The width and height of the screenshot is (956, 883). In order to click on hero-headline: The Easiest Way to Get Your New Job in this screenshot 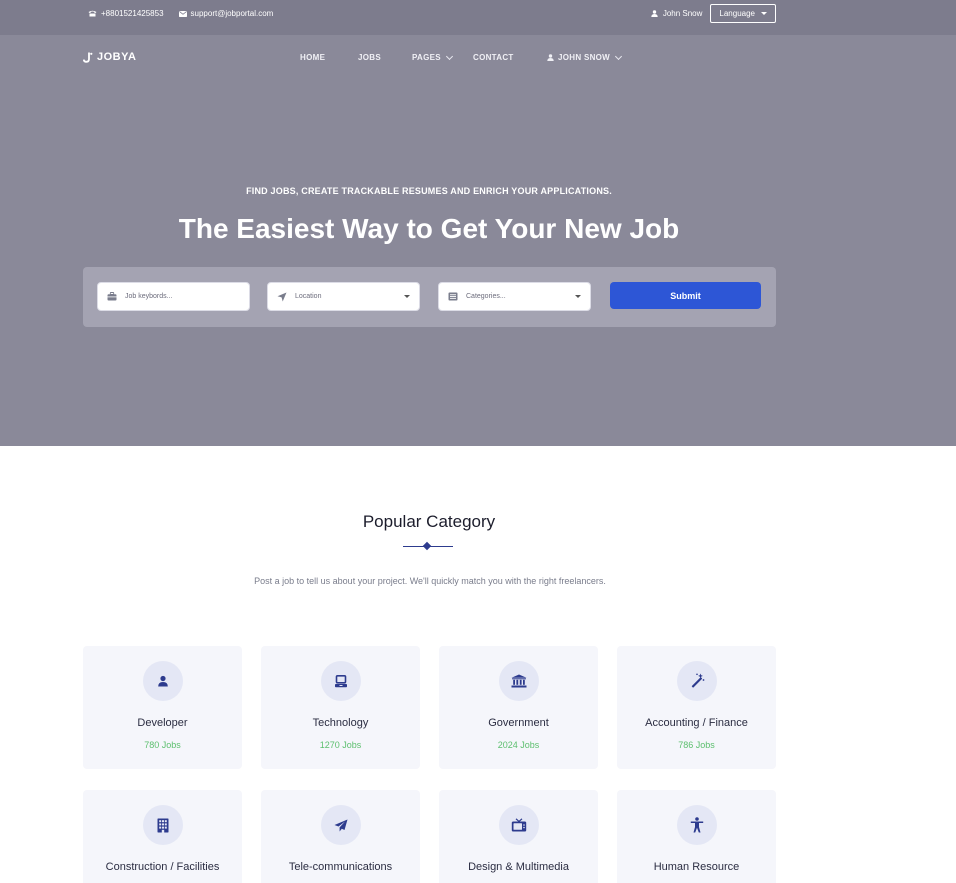, I will do `click(429, 228)`.